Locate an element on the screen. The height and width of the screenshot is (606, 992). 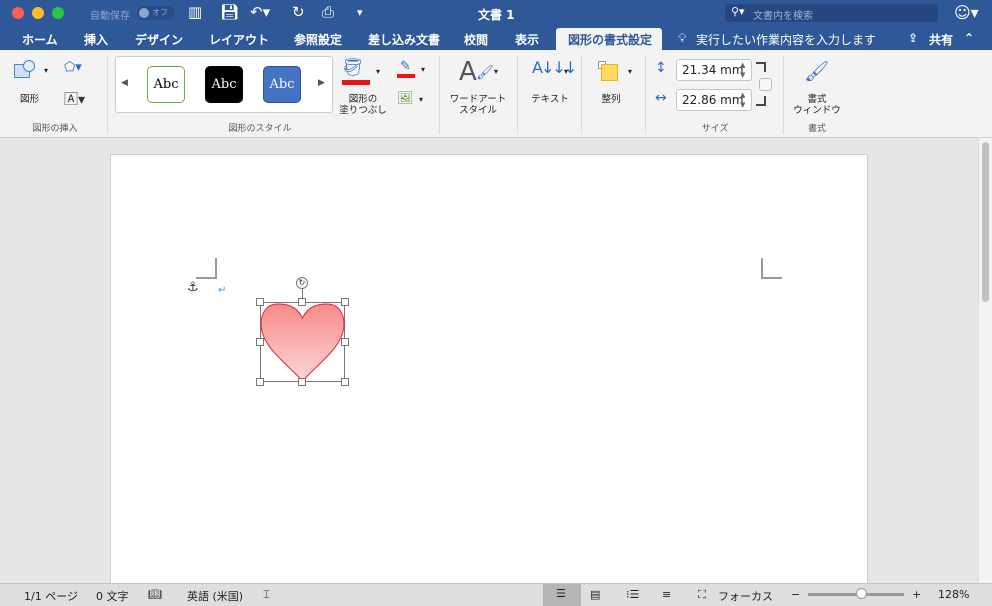
wordart-dropdown-icon: ▾ is located at coordinates (496, 71).